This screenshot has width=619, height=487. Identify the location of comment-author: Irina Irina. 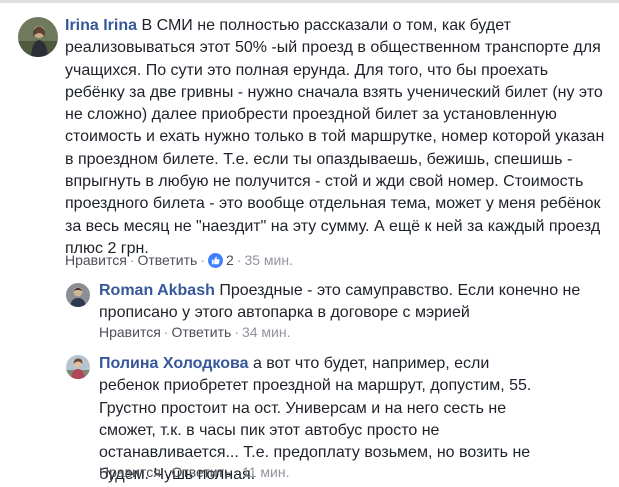
(101, 25).